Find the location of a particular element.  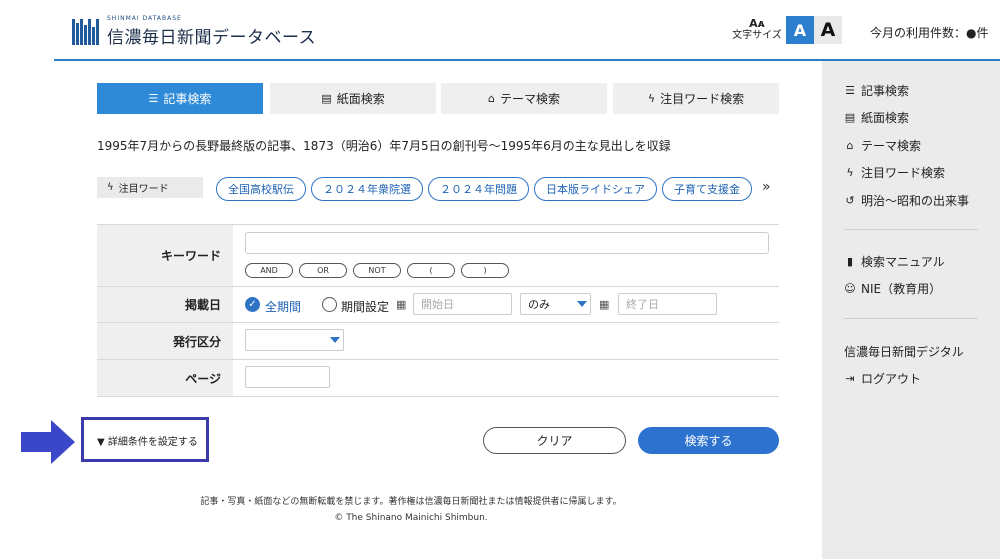

trending-label: ϟ 注目ワード is located at coordinates (150, 187).